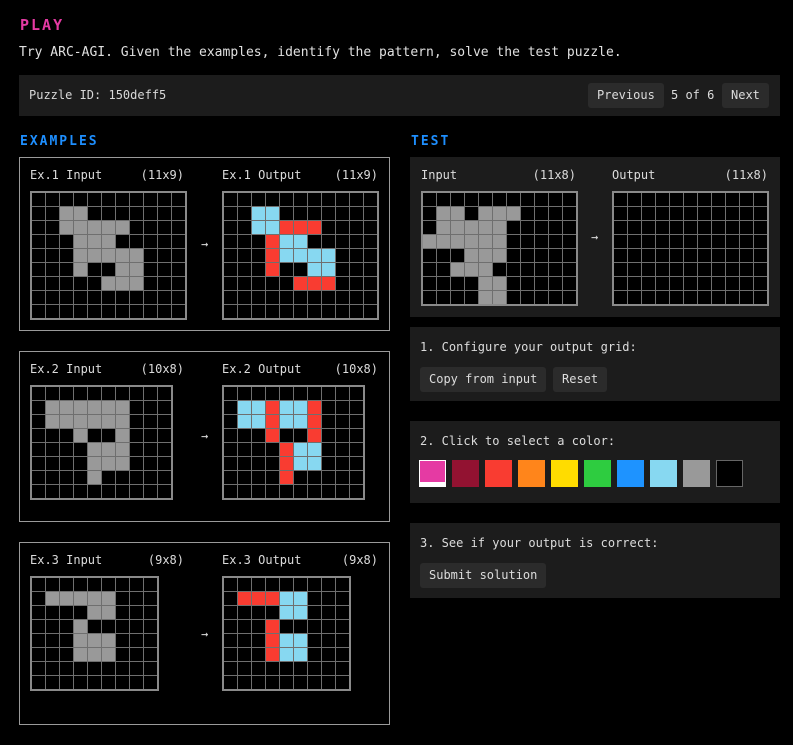  I want to click on color-swatch-magenta, so click(432, 473).